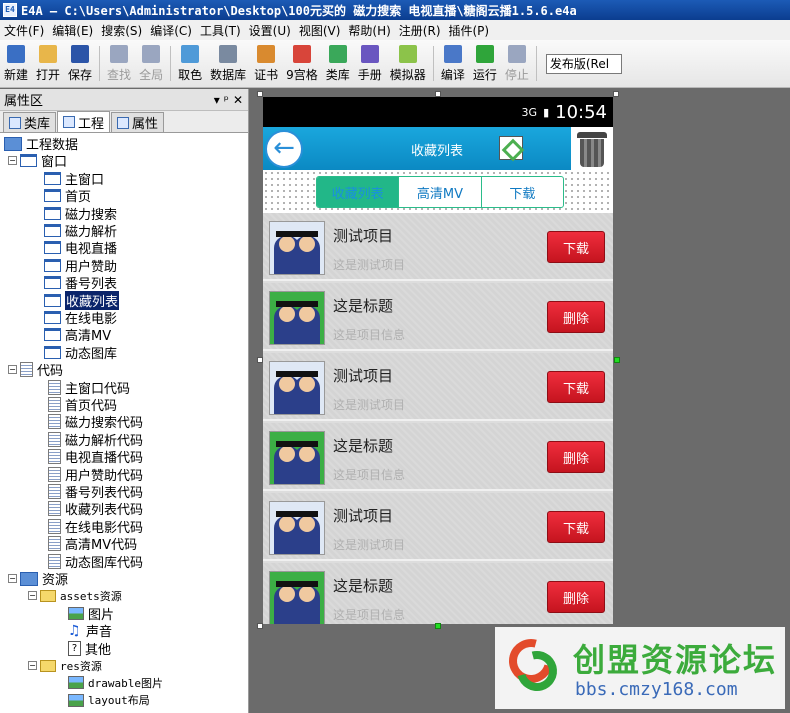 This screenshot has height=713, width=790. I want to click on tree-item-window: 在线电影, so click(80, 318).